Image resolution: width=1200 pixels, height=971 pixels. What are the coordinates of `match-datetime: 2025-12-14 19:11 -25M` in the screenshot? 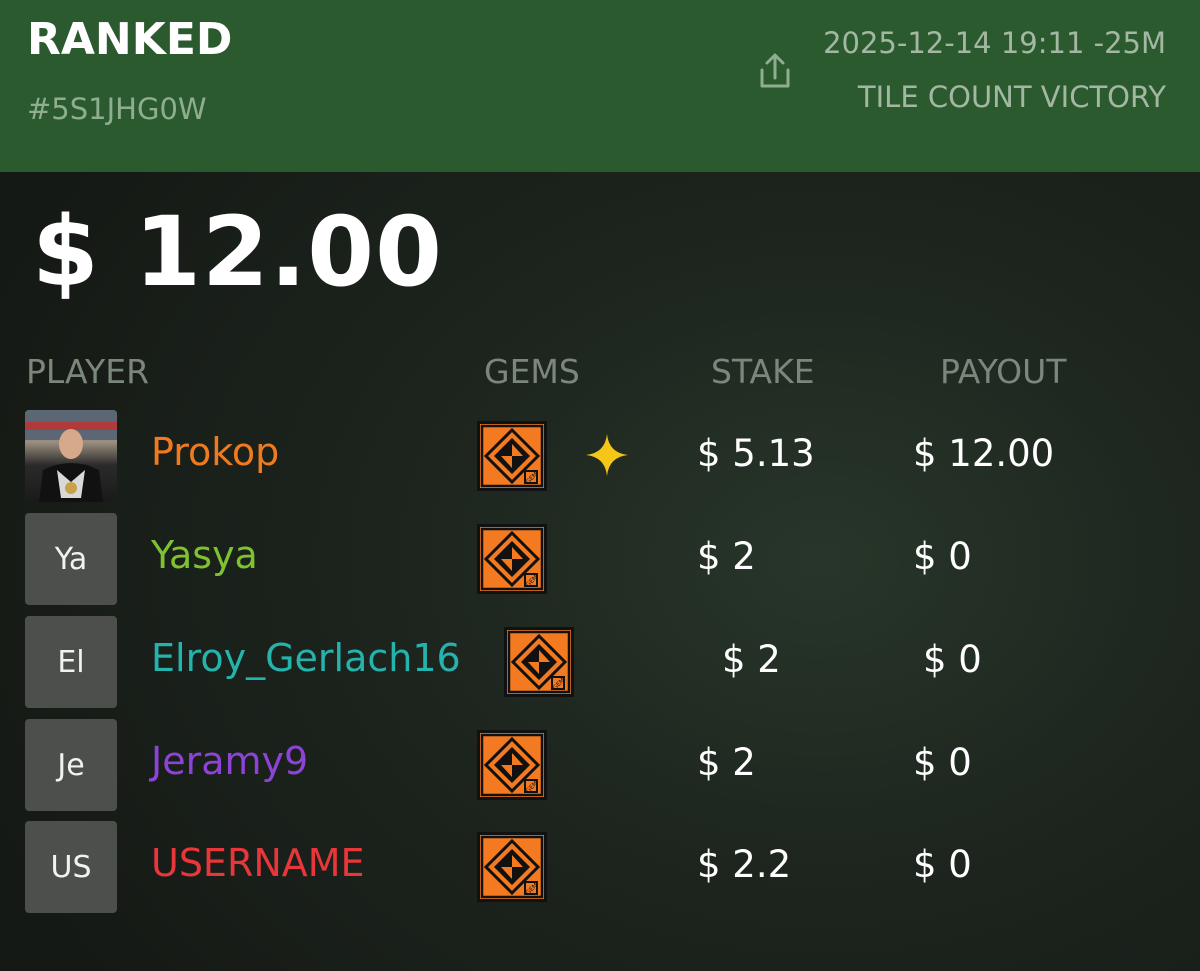 It's located at (994, 43).